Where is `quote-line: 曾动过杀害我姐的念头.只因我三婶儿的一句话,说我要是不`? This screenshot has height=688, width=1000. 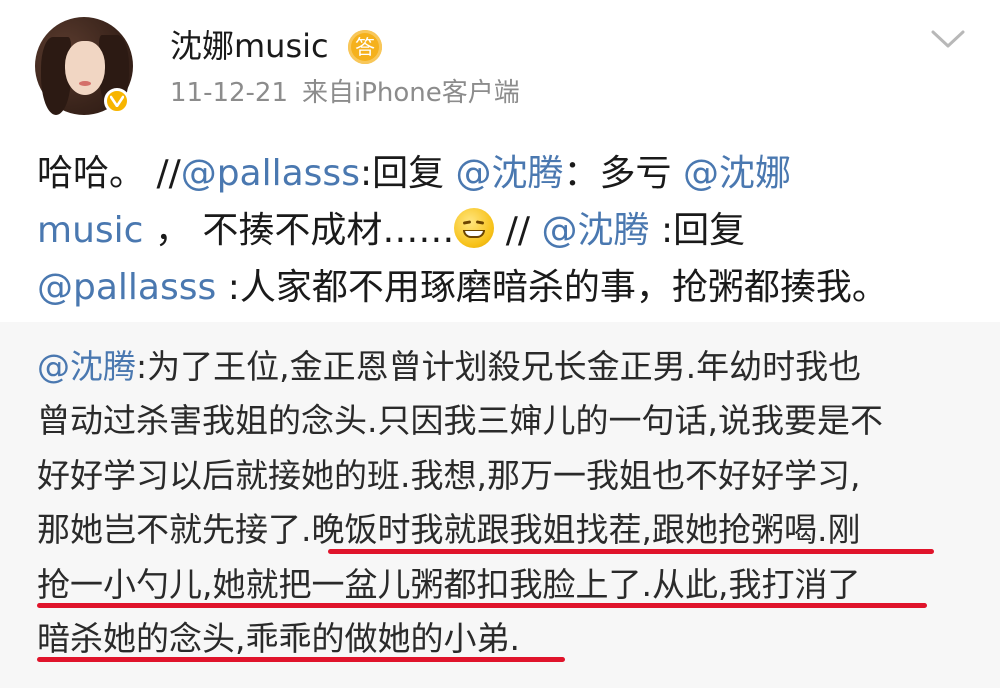 quote-line: 曾动过杀害我姐的念头.只因我三婶儿的一句话,说我要是不 is located at coordinates (460, 421).